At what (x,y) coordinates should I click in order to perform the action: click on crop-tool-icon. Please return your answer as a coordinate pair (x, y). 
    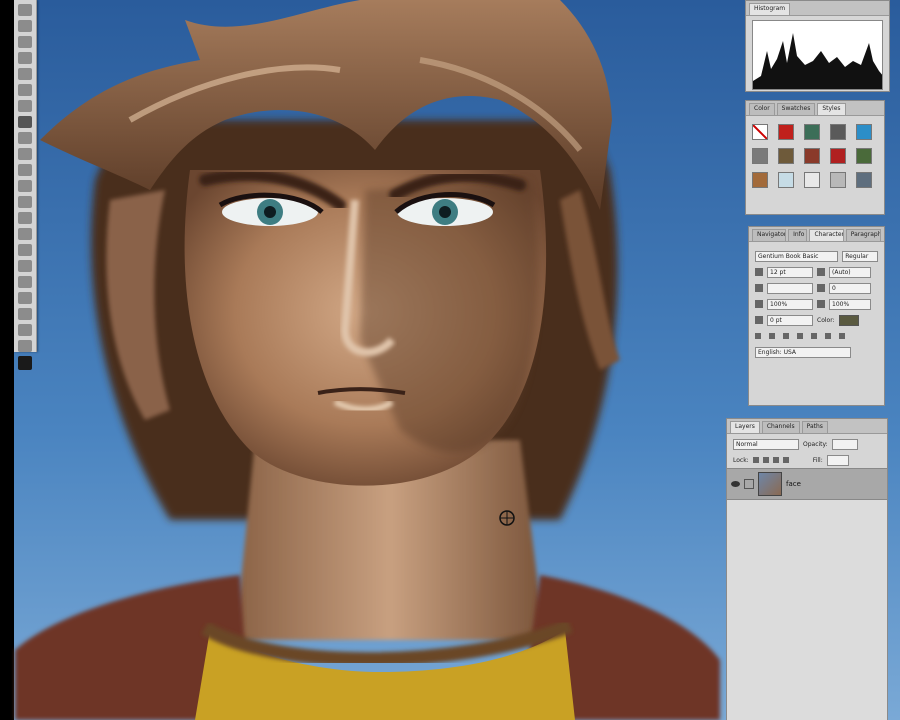
    Looking at the image, I should click on (25, 74).